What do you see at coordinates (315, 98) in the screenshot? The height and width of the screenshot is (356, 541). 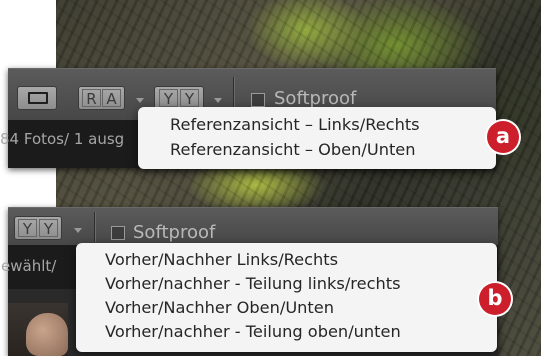 I see `softproof-label: Softproof` at bounding box center [315, 98].